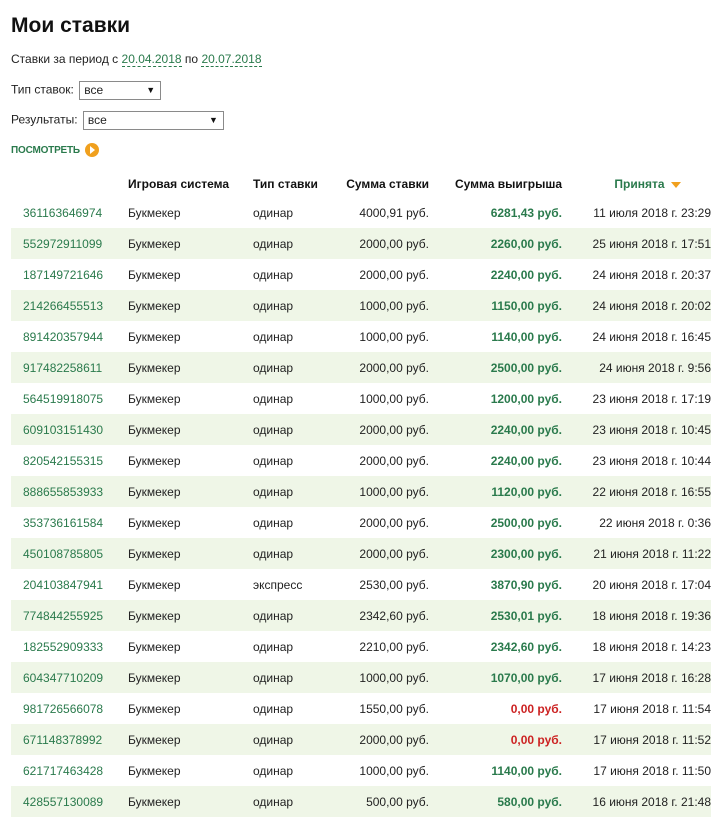 Image resolution: width=719 pixels, height=817 pixels. Describe the element at coordinates (63, 585) in the screenshot. I see `bet-id-link: 204103847941` at that location.